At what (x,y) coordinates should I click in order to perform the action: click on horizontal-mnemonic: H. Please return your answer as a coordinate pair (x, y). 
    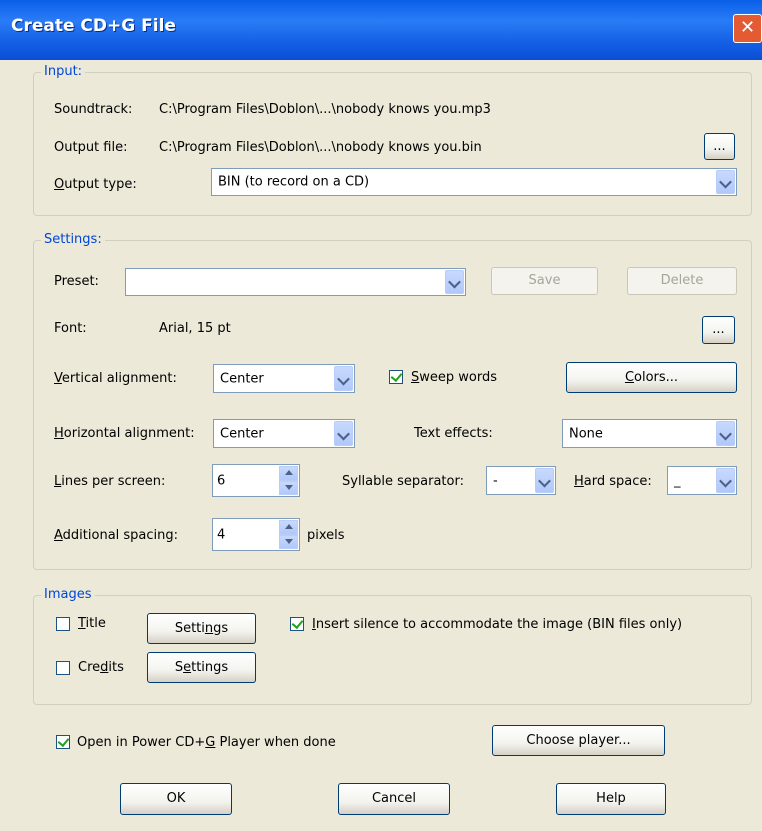
    Looking at the image, I should click on (59, 433).